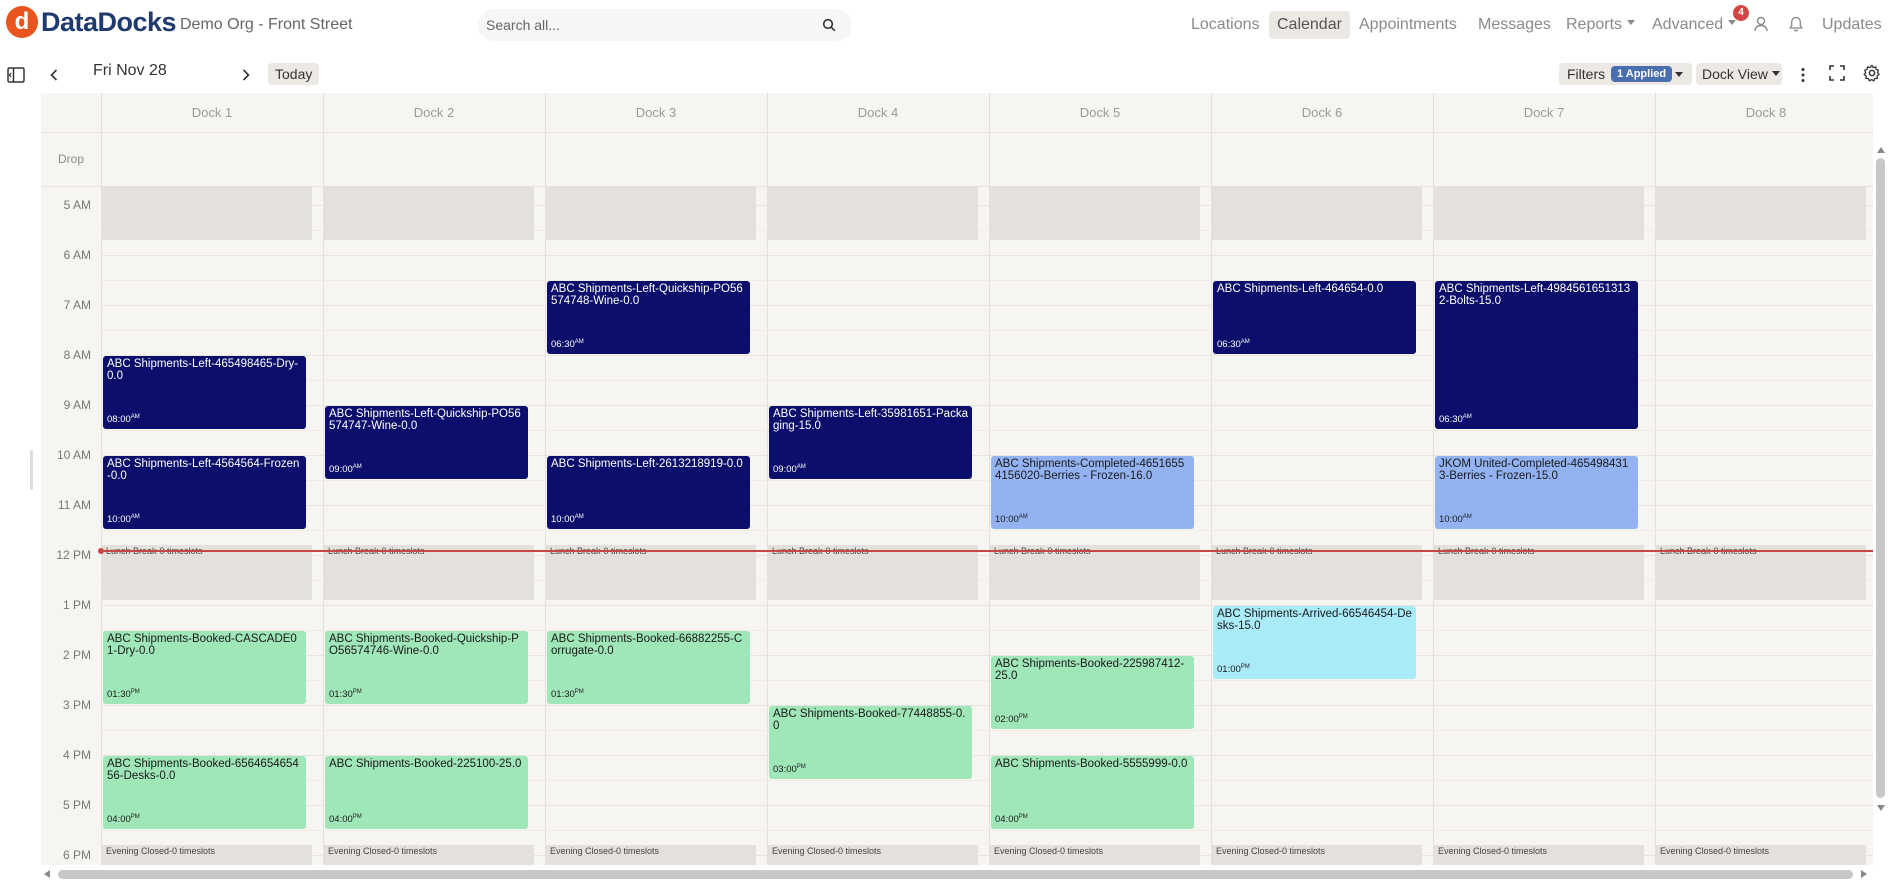 This screenshot has height=885, width=1900. What do you see at coordinates (1601, 25) in the screenshot?
I see `nav-reports: Reports` at bounding box center [1601, 25].